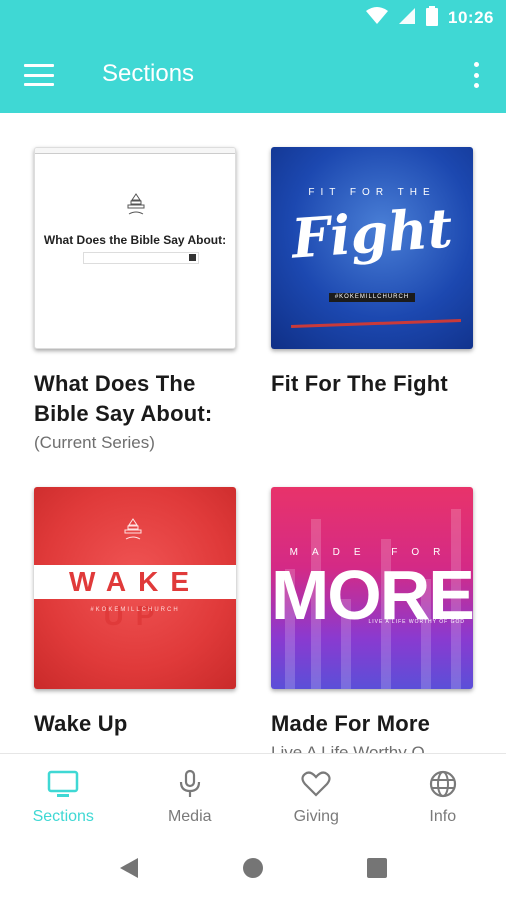  Describe the element at coordinates (377, 18) in the screenshot. I see `wifi-icon` at that location.